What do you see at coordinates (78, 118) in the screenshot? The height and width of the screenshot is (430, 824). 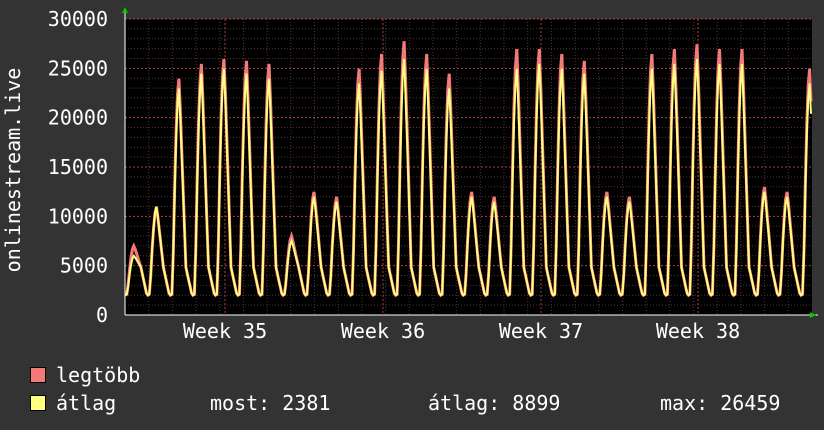 I see `y-tick-label: 20000` at bounding box center [78, 118].